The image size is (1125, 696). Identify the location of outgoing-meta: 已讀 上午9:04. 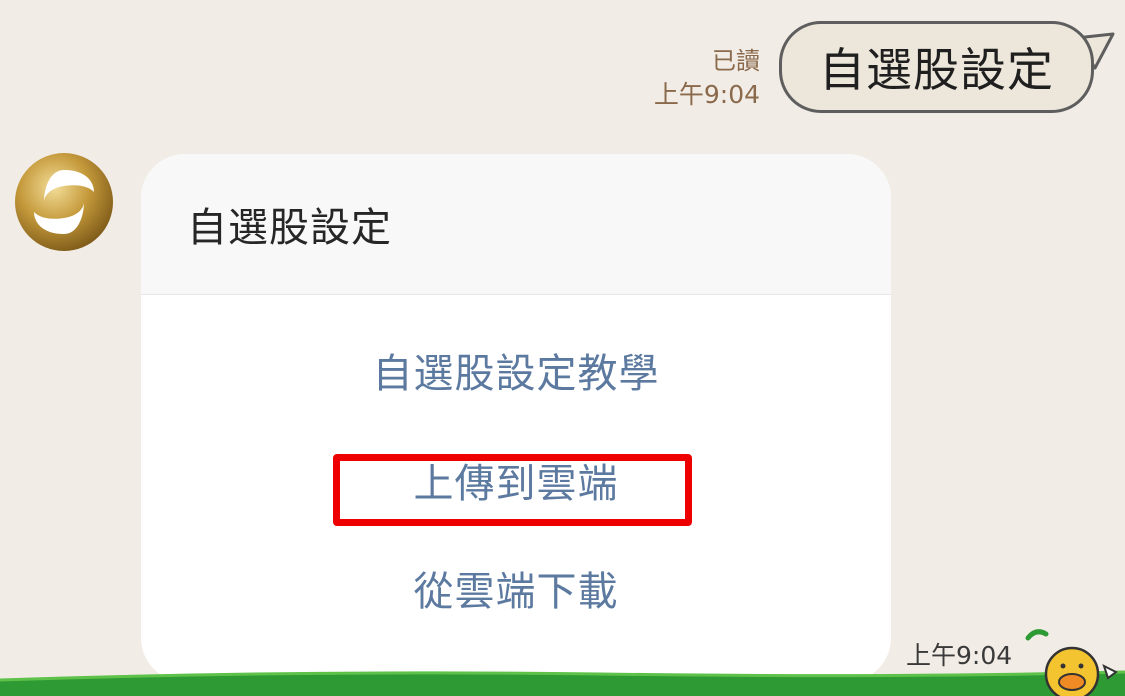
(707, 78).